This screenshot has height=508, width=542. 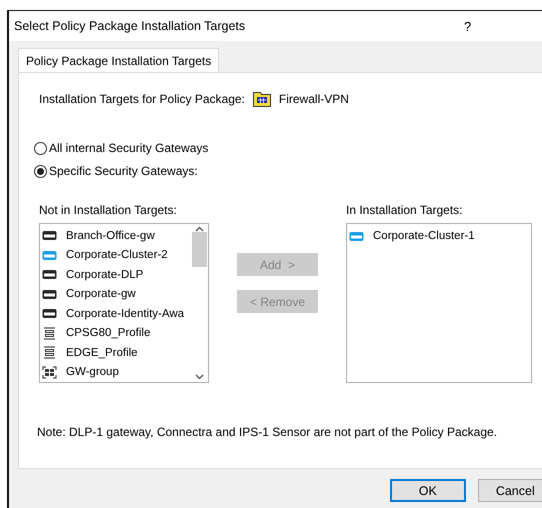 I want to click on scroll-thumb, so click(x=199, y=249).